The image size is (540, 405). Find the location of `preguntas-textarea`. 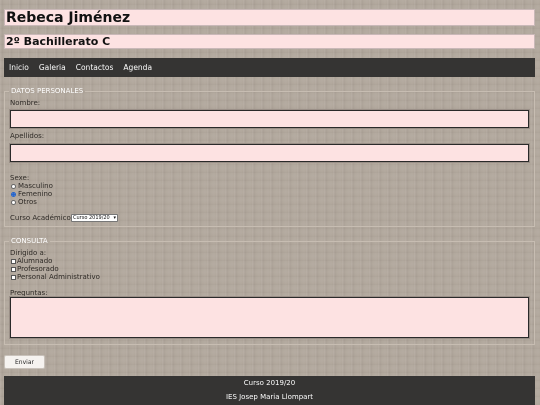

preguntas-textarea is located at coordinates (269, 317).